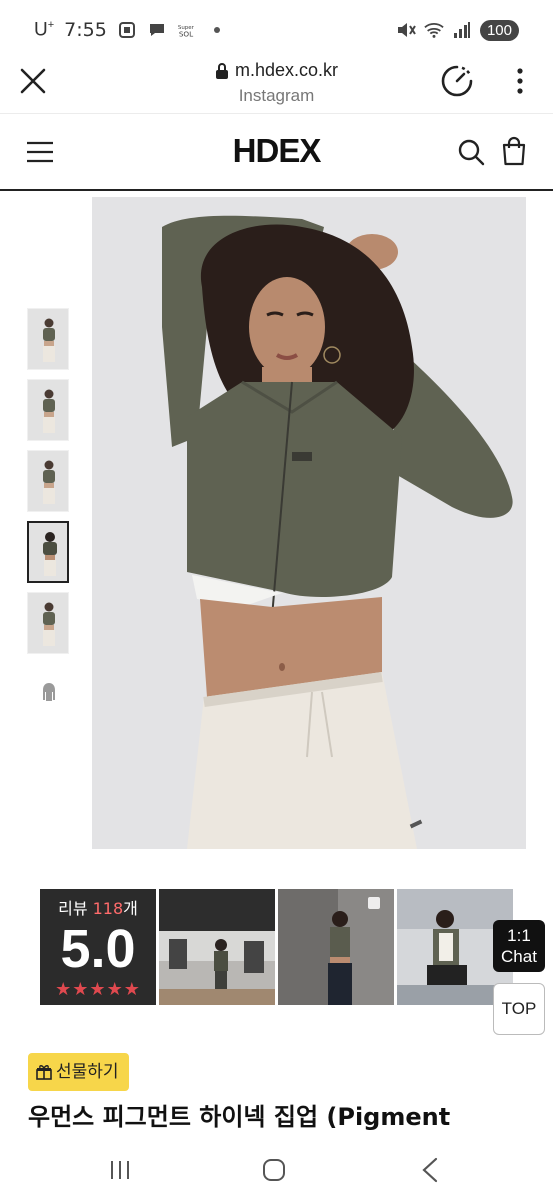 This screenshot has width=553, height=1200. I want to click on status-time: 7:55, so click(85, 29).